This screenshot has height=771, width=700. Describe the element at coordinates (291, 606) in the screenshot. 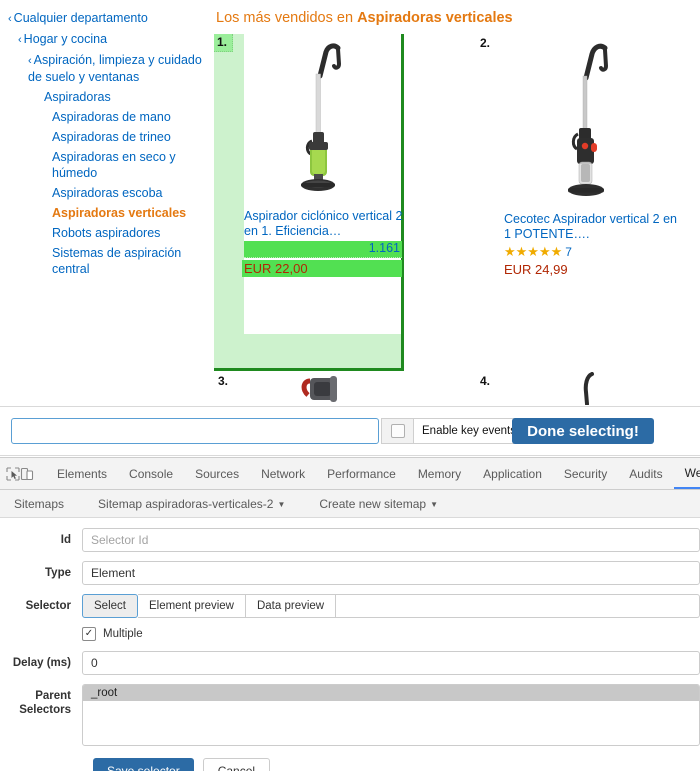

I see `data-preview-button: Data preview` at that location.